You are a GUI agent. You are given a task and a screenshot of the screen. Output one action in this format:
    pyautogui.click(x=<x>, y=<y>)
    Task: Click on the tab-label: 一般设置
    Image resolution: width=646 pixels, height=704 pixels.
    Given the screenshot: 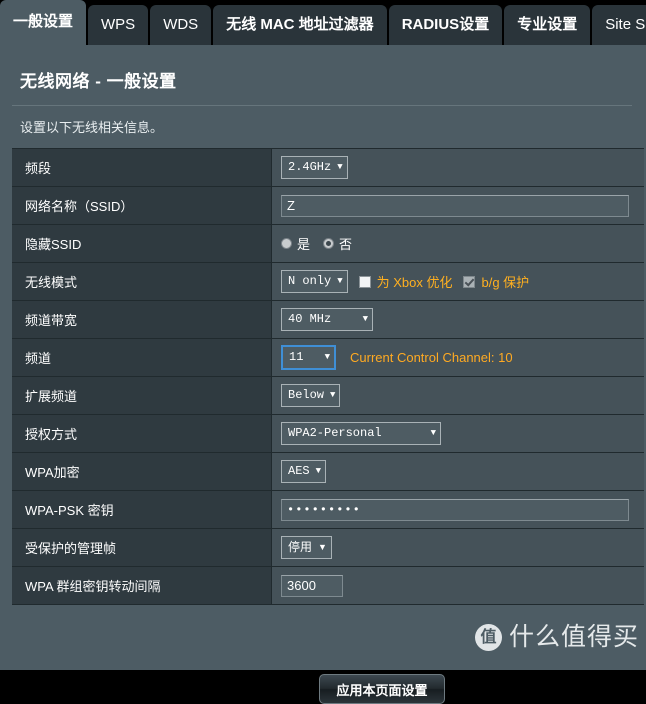 What is the action you would take?
    pyautogui.click(x=43, y=21)
    